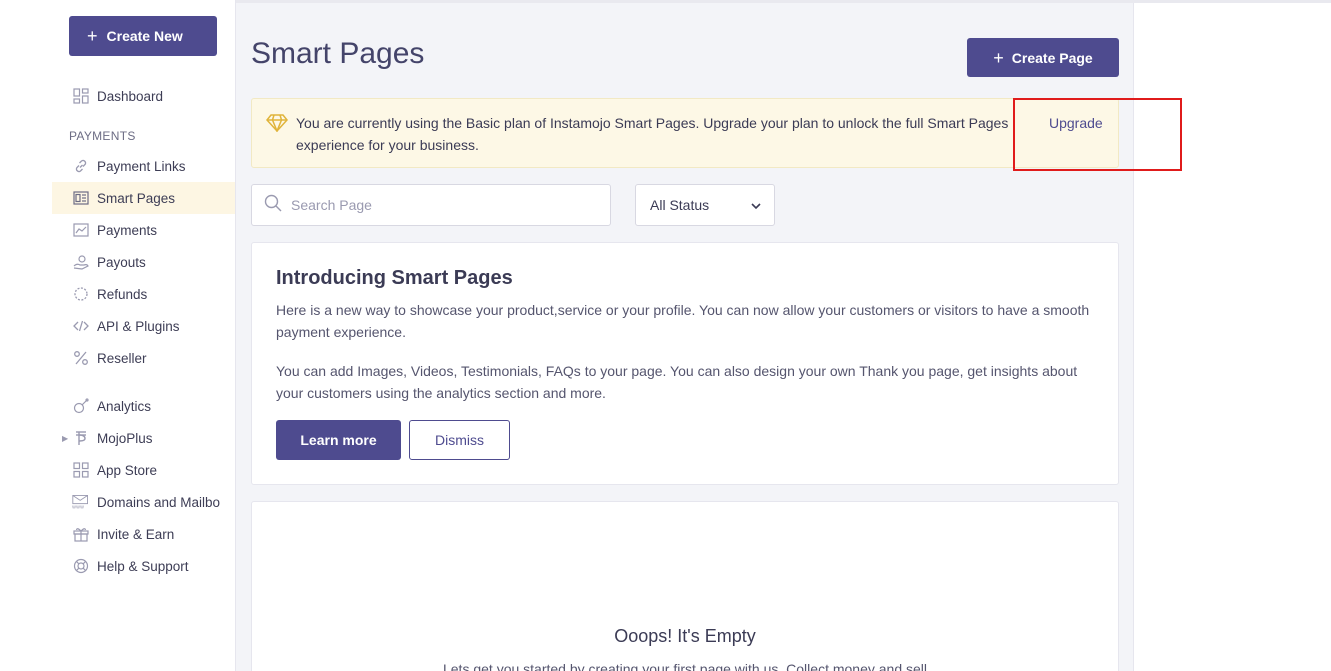 Image resolution: width=1331 pixels, height=671 pixels. I want to click on sidebar-item-label: Dashboard, so click(130, 96).